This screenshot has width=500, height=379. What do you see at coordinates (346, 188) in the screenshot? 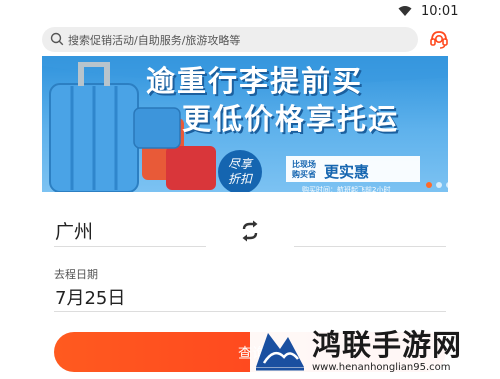
I see `svg-text: 购买时间：航班起飞前2小时` at bounding box center [346, 188].